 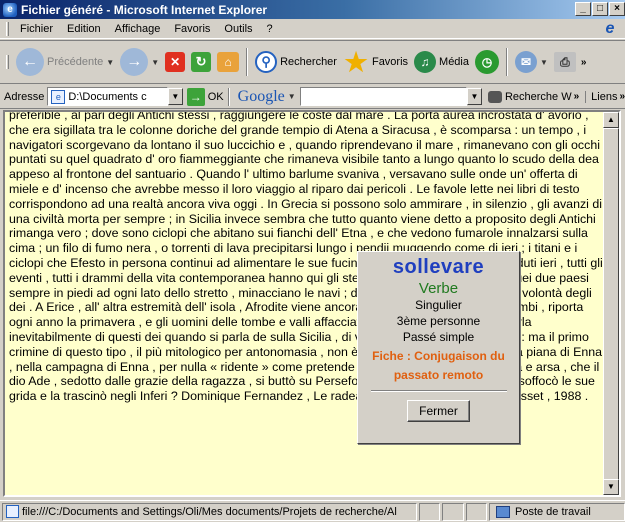 I want to click on media-label: Média, so click(x=454, y=62).